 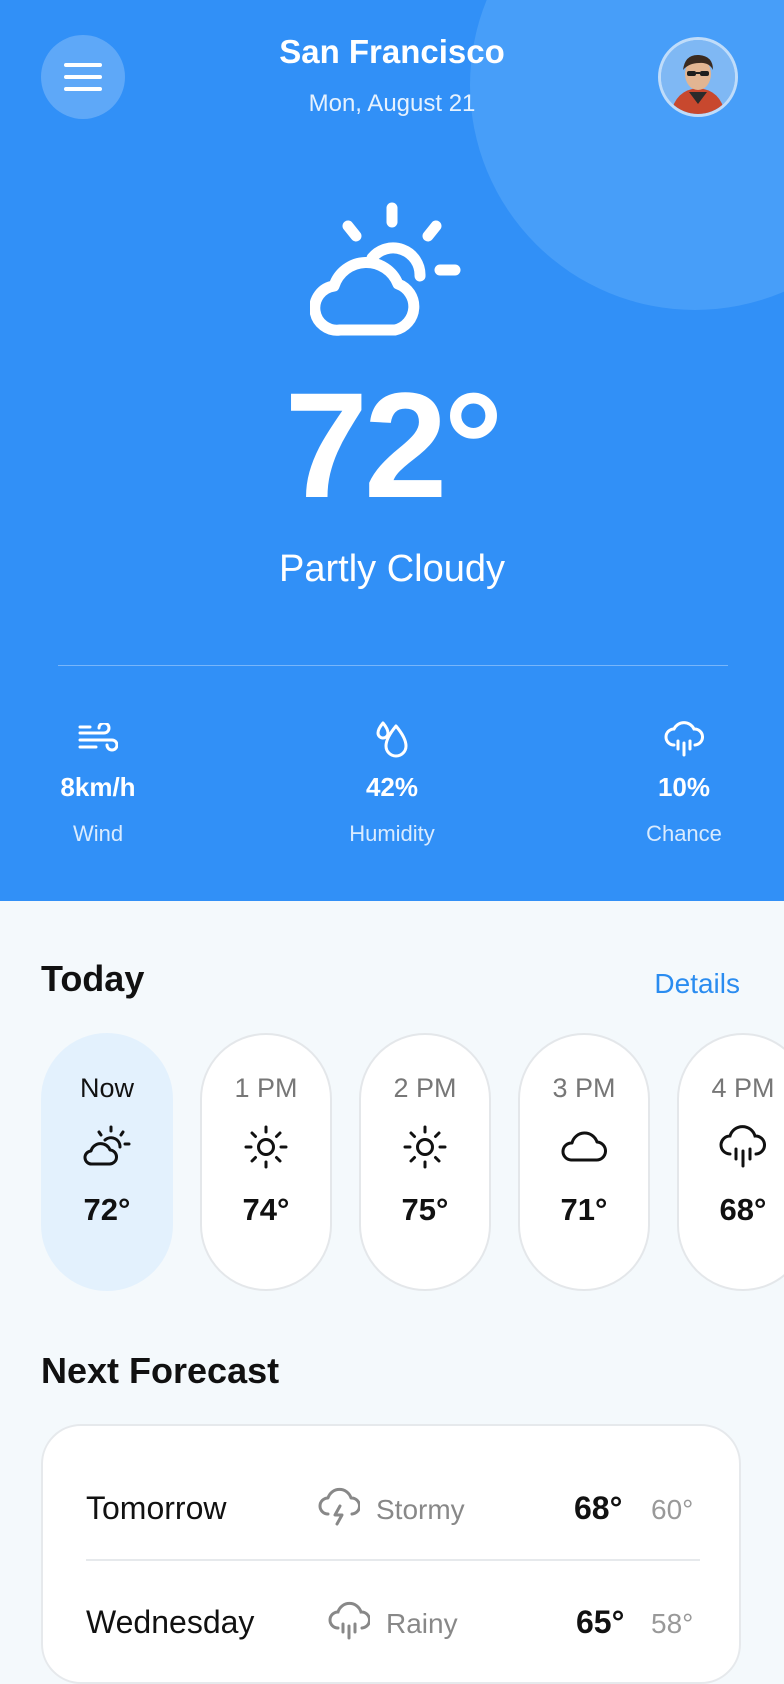 I want to click on hour-card-2pm: 2 PM 75°, so click(x=425, y=1162).